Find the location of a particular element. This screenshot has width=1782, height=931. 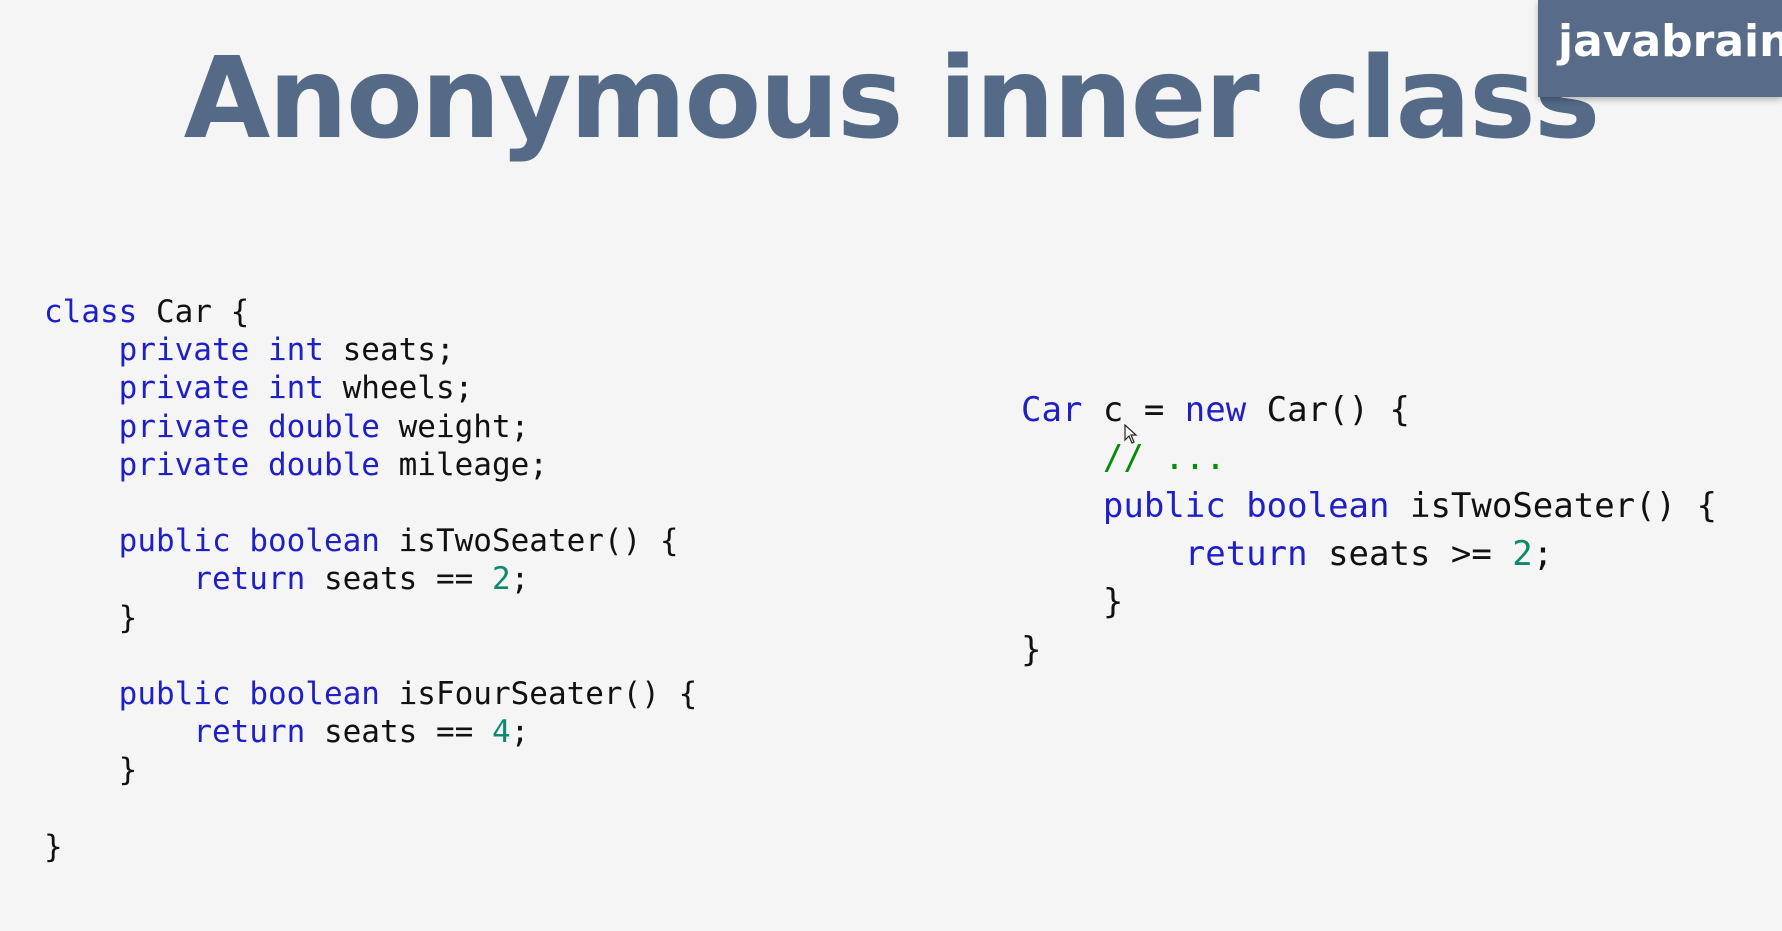

code-keyword: new is located at coordinates (1215, 410).